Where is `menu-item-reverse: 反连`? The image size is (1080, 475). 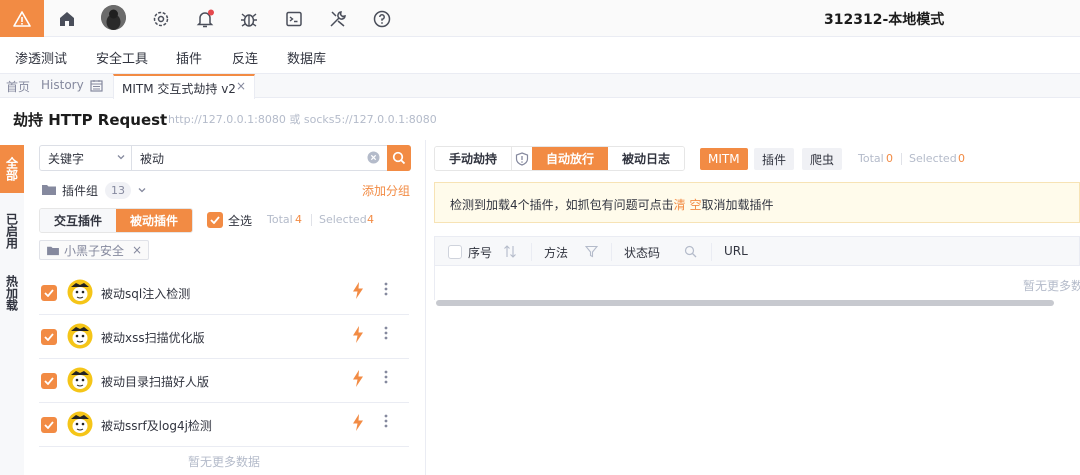 menu-item-reverse: 反连 is located at coordinates (245, 57).